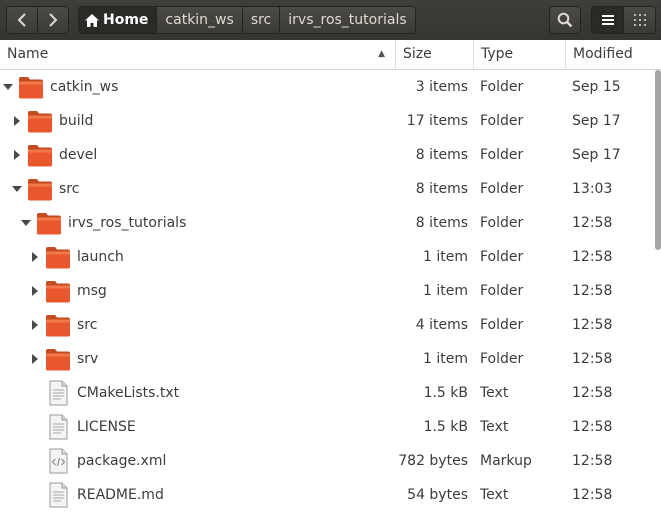 This screenshot has height=520, width=661. I want to click on markup-file-icon, so click(58, 461).